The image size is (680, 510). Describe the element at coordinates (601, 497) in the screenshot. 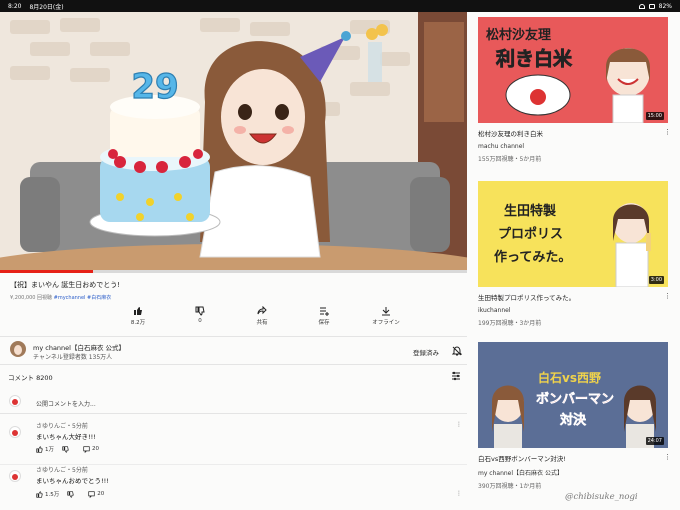

I see `artist-watermark: @chibisuke_nogi` at that location.